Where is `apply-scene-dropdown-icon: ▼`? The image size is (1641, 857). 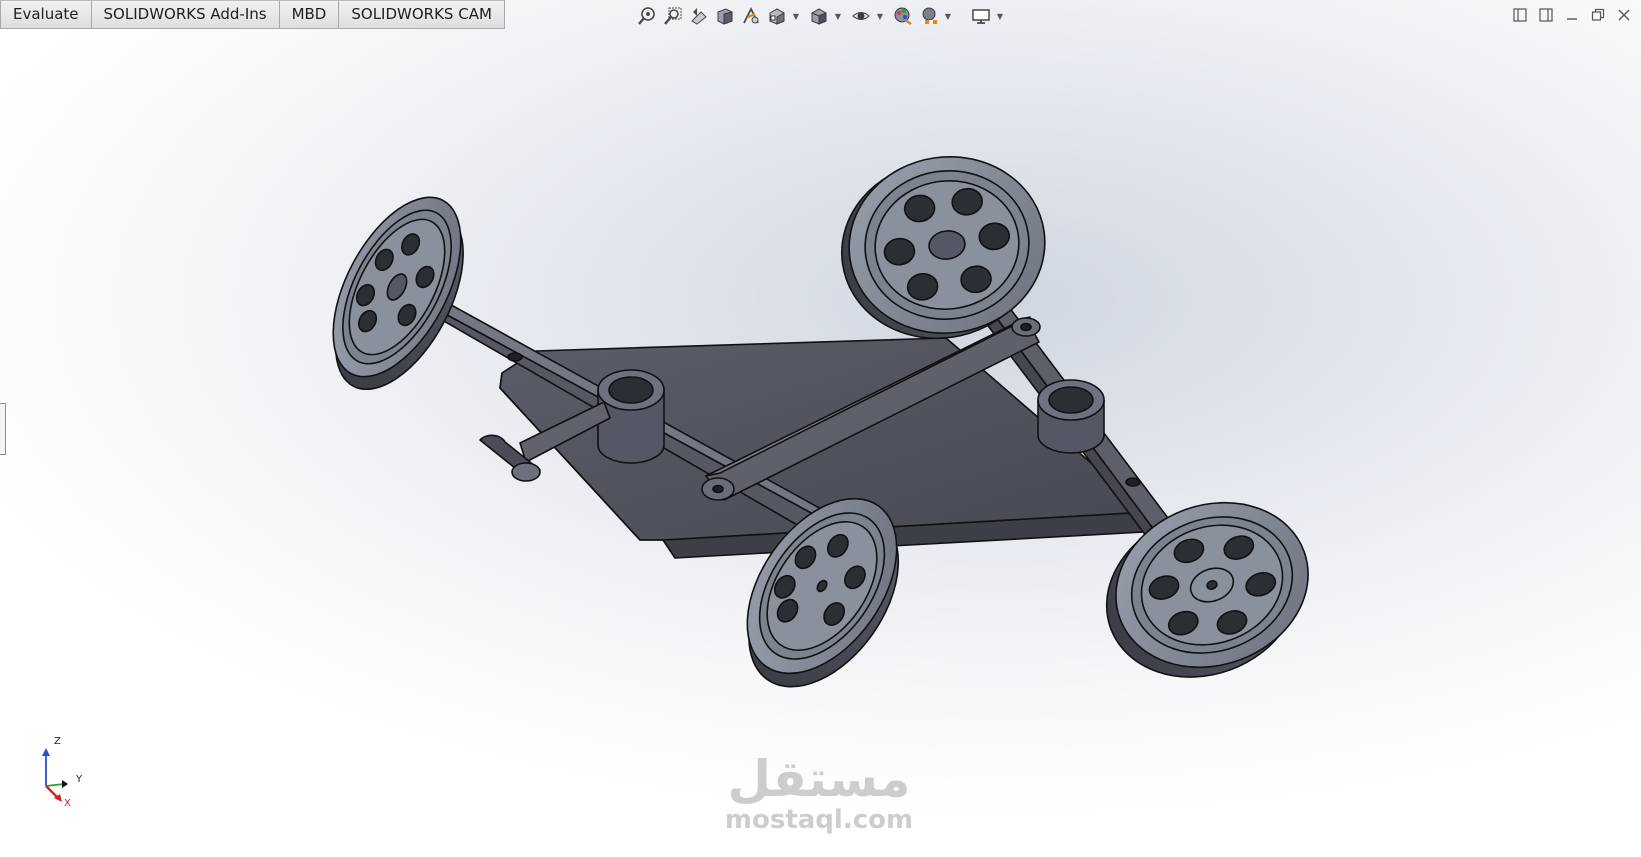 apply-scene-dropdown-icon: ▼ is located at coordinates (948, 16).